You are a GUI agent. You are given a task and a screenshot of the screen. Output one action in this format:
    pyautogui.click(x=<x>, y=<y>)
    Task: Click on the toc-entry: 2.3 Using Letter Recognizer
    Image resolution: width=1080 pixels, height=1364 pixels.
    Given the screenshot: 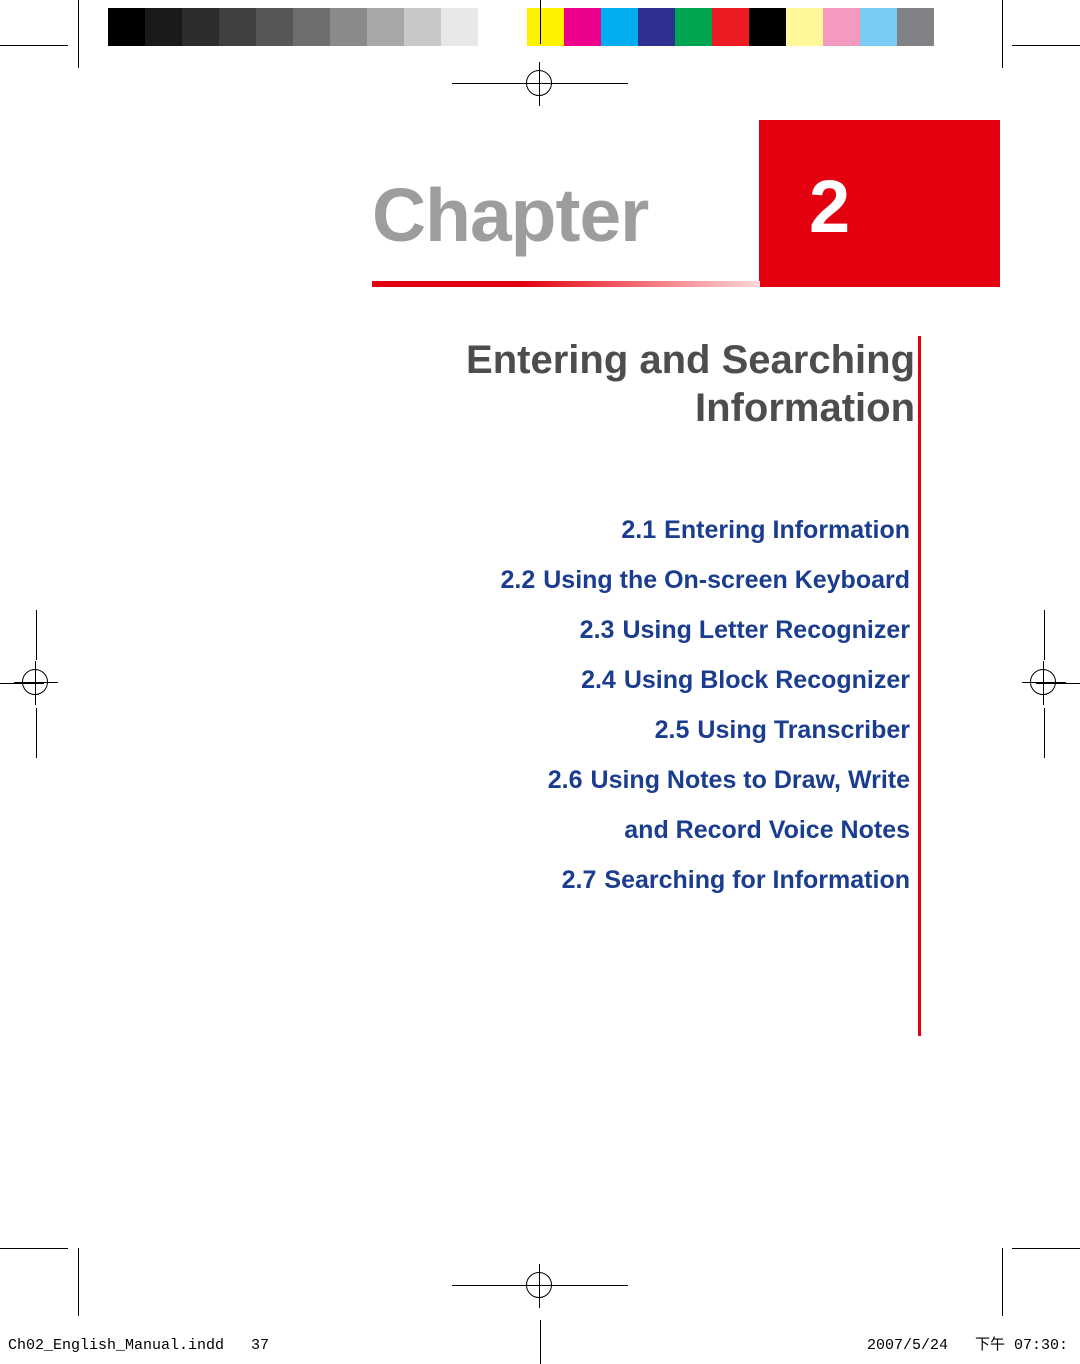 What is the action you would take?
    pyautogui.click(x=605, y=630)
    